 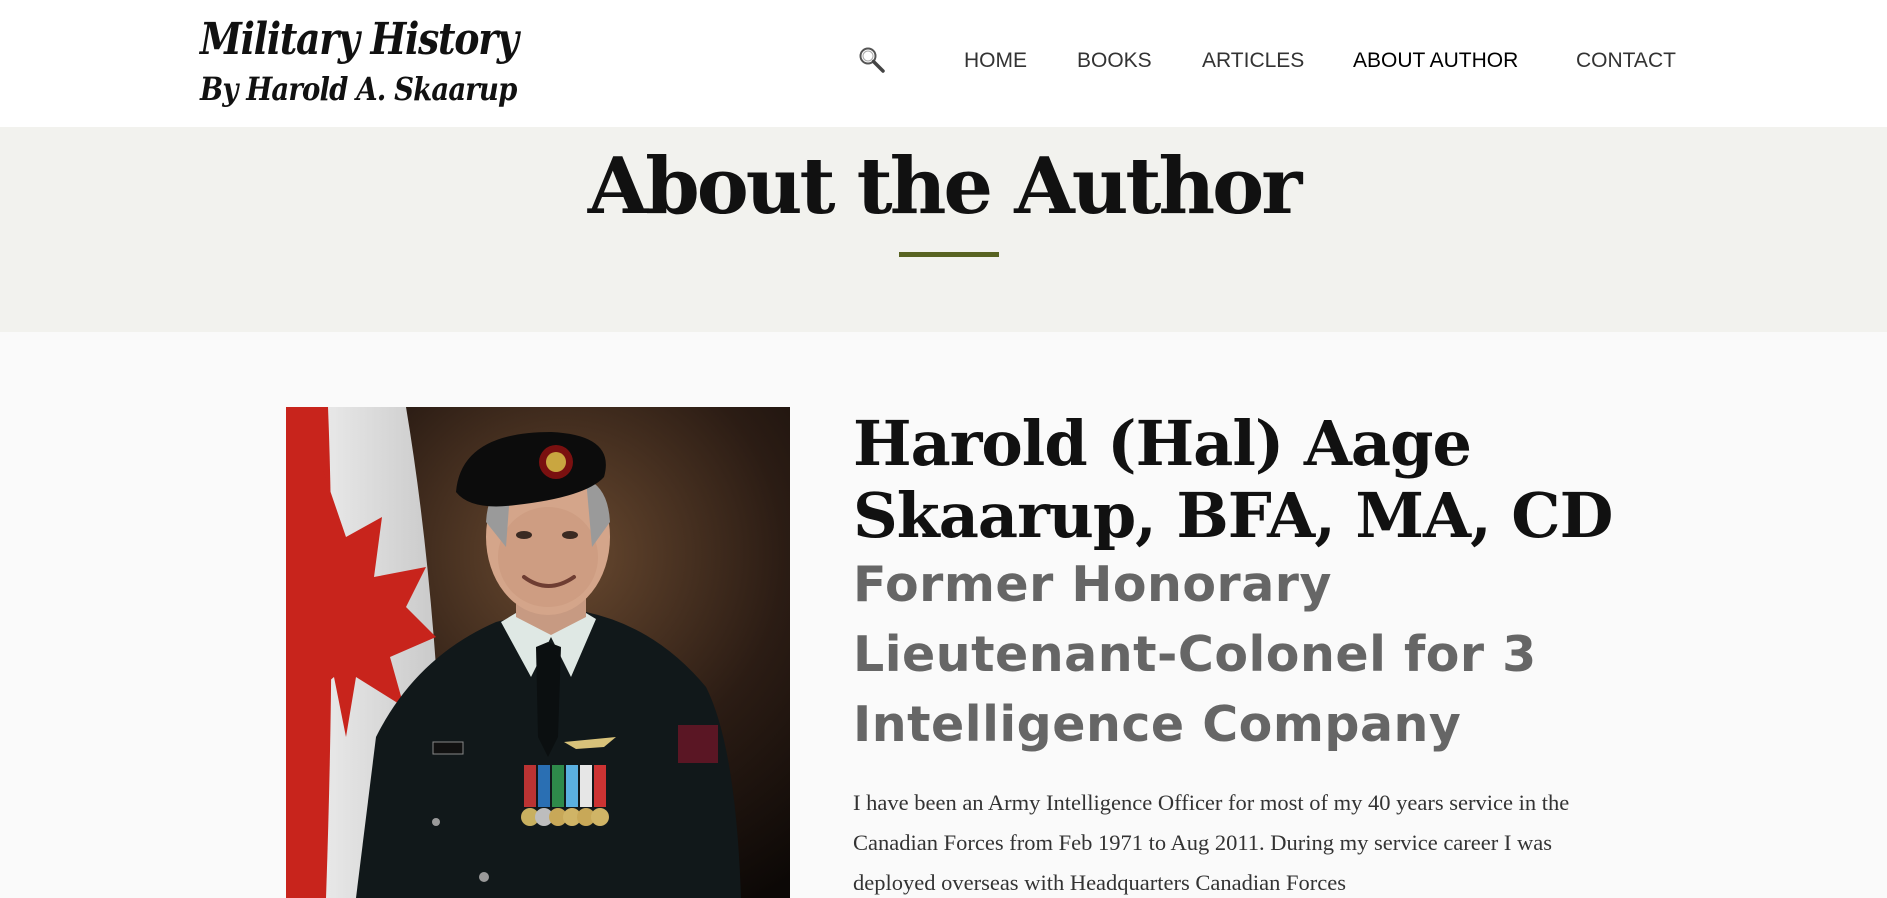 I want to click on search-button, so click(x=872, y=60).